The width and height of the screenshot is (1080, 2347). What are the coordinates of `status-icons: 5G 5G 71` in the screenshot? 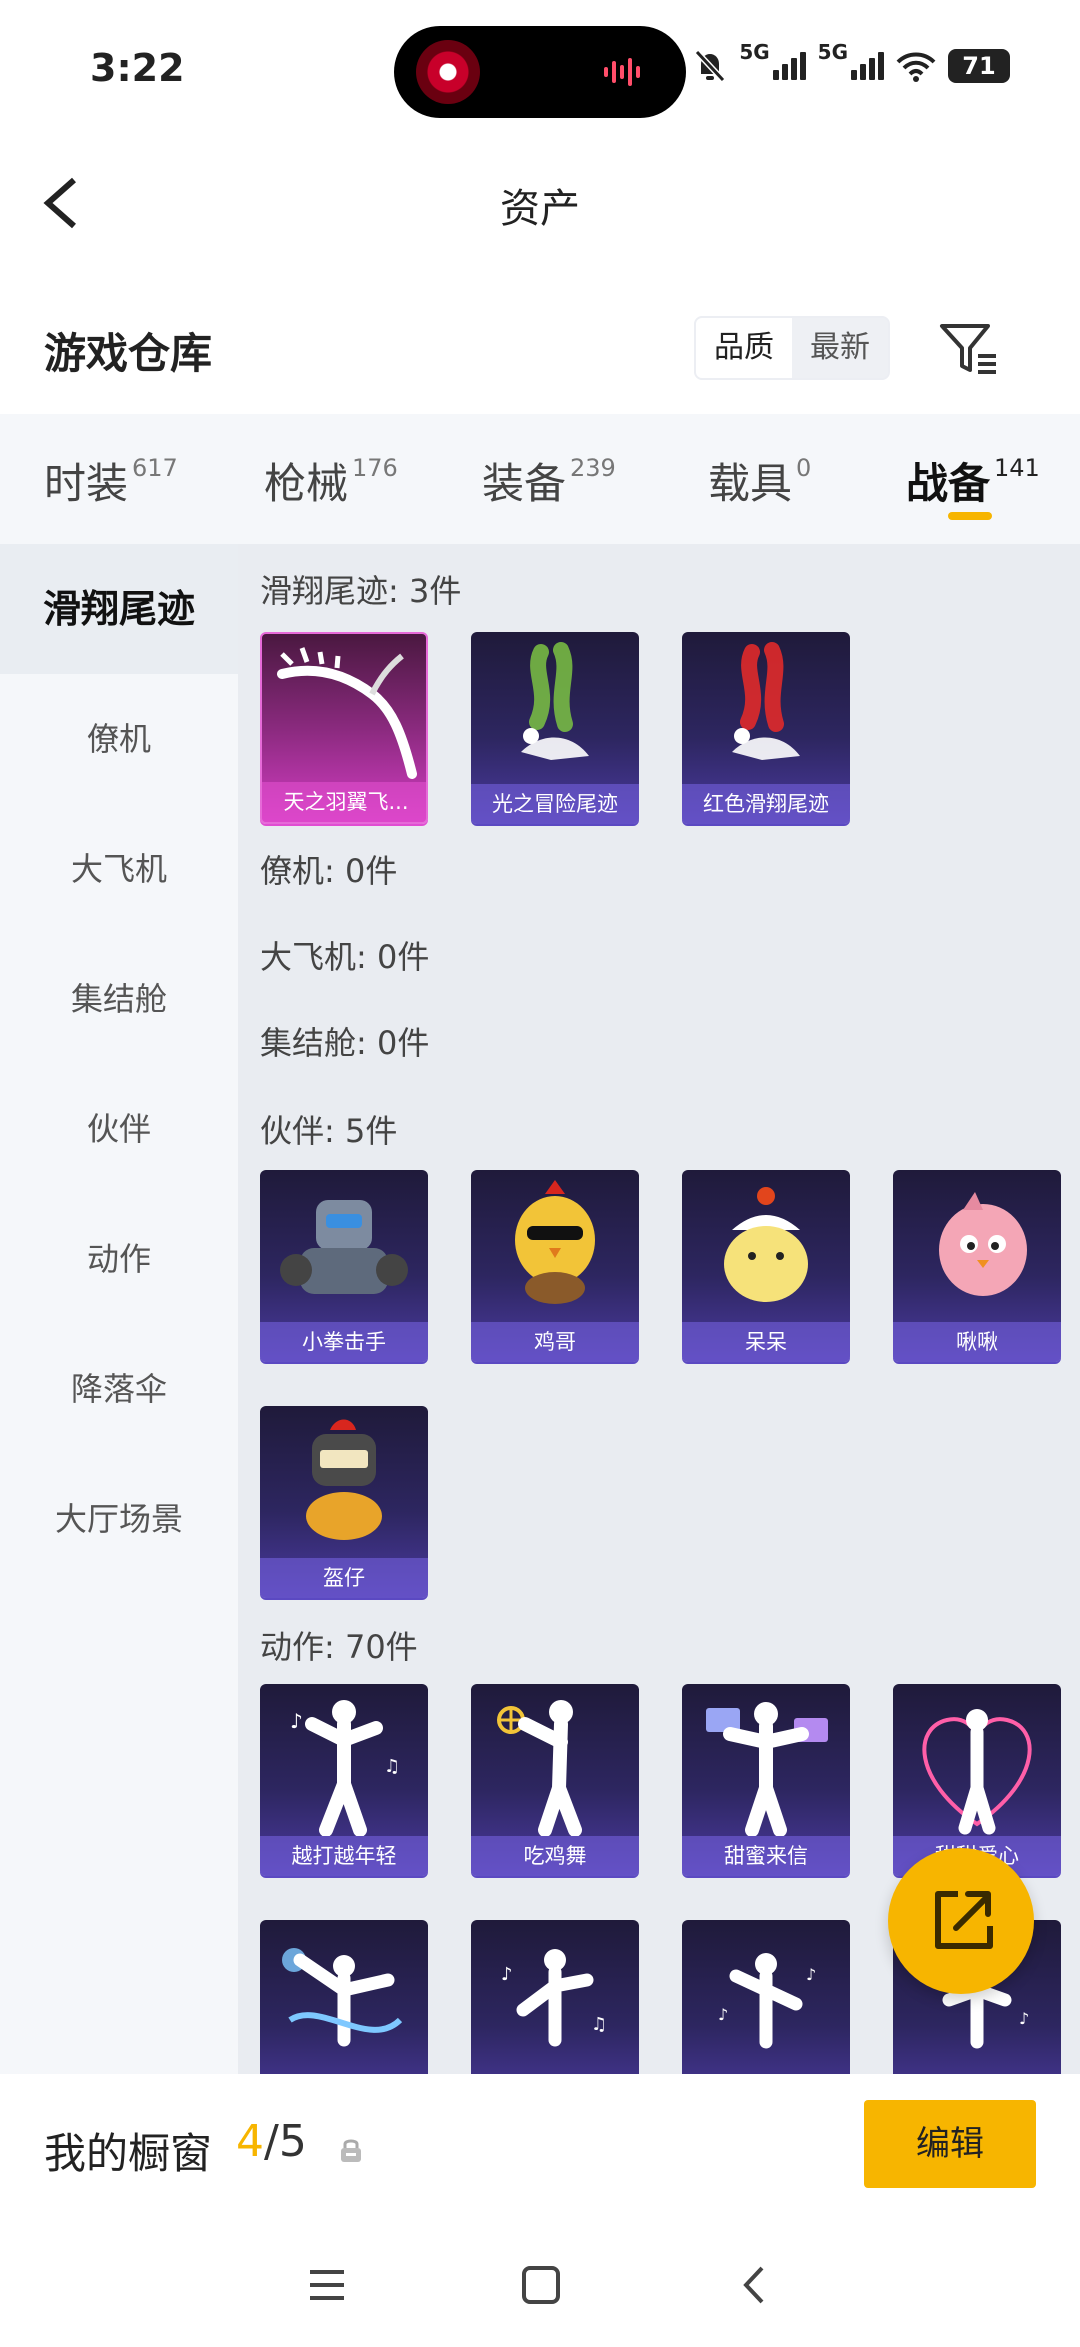 It's located at (851, 63).